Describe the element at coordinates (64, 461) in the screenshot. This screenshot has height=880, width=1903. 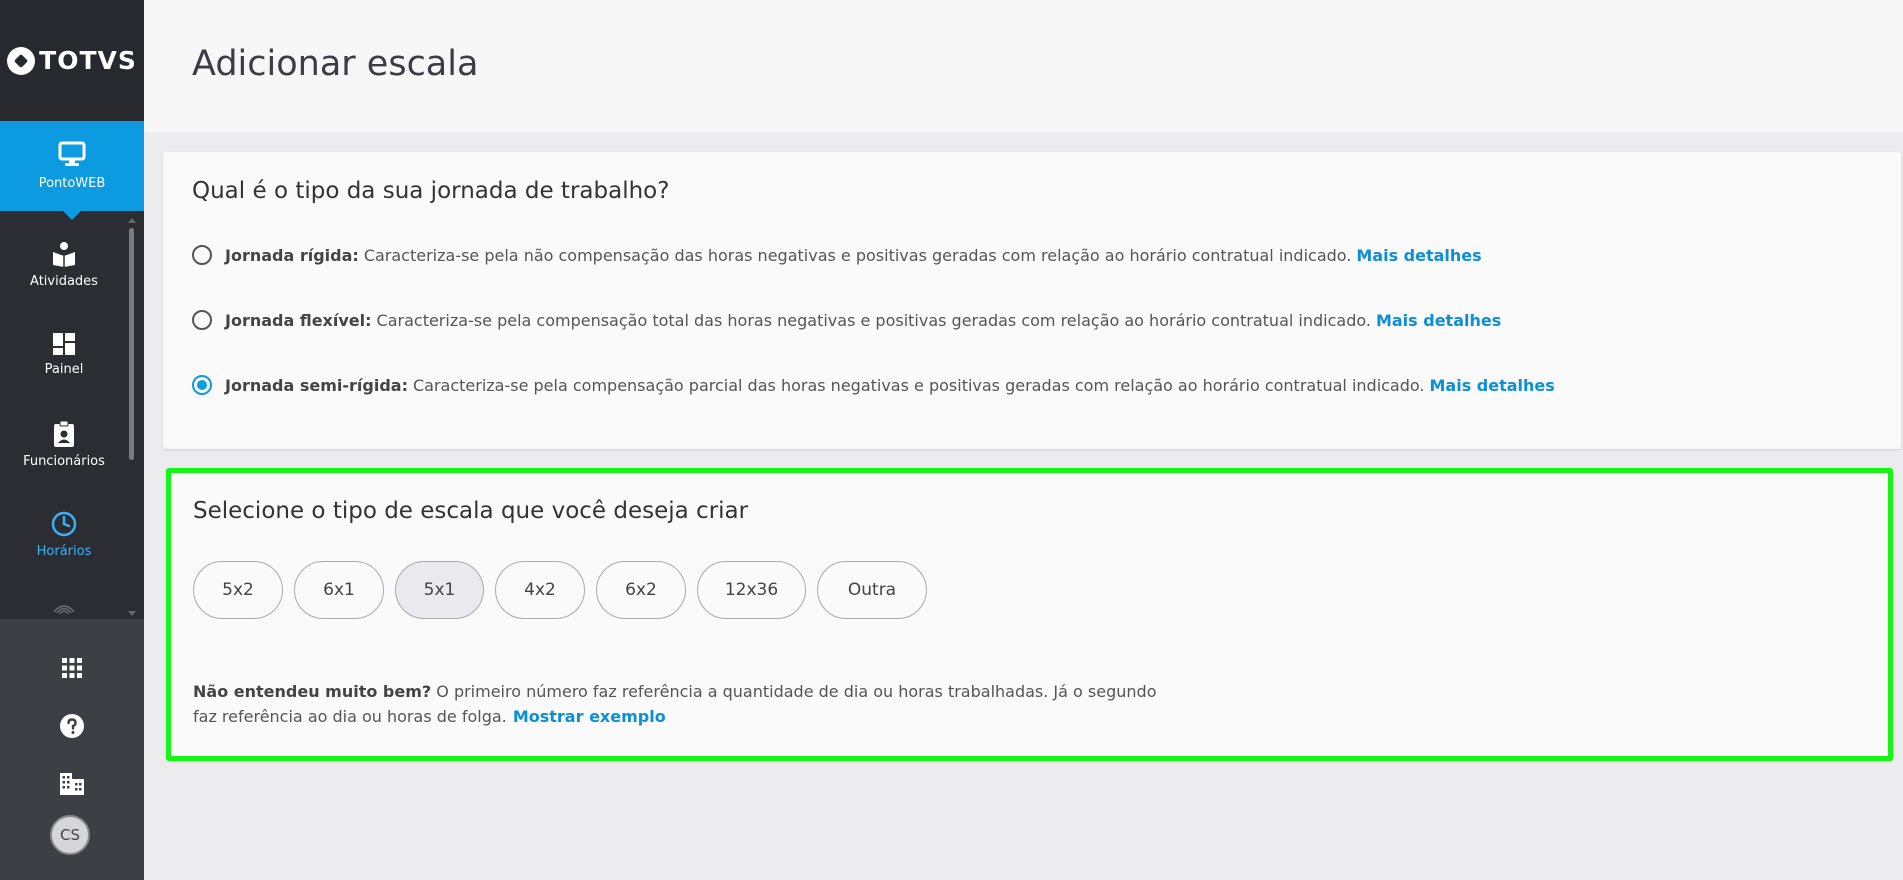
I see `sidebar-item-label: Funcionários` at that location.